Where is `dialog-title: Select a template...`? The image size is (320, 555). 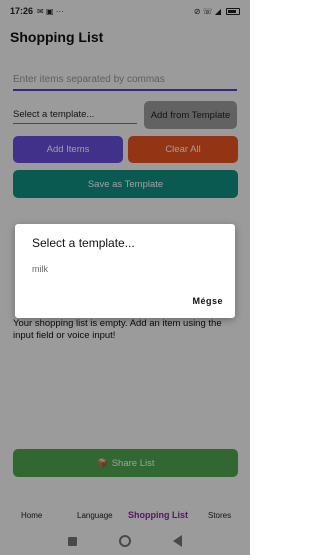
dialog-title: Select a template... is located at coordinates (83, 243).